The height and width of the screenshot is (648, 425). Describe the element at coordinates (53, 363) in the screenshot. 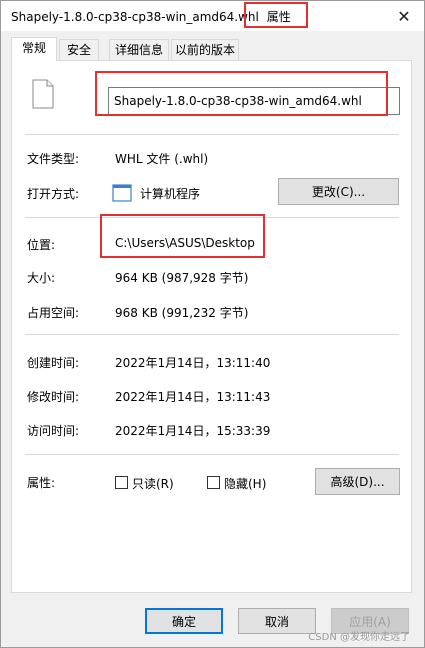

I see `created-label: 创建时间:` at that location.